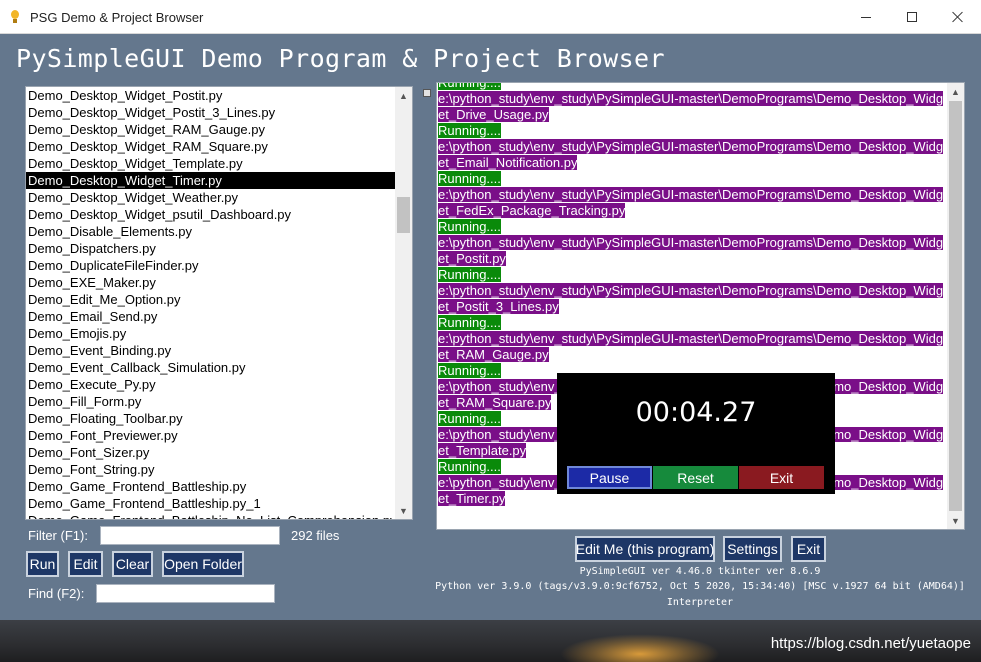  I want to click on list-item: Demo_Event_Callback_Simulation.py, so click(211, 367).